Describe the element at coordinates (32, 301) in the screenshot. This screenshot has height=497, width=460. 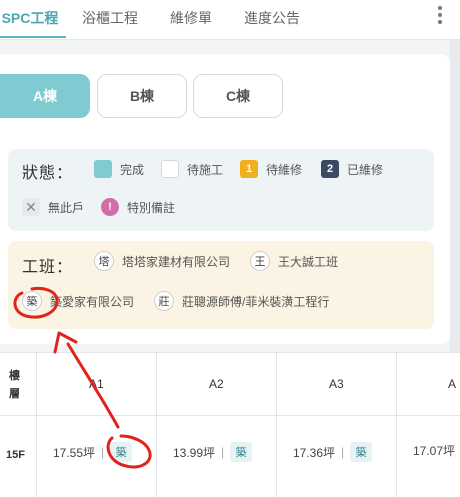
I see `team-initial-badge: 築` at that location.